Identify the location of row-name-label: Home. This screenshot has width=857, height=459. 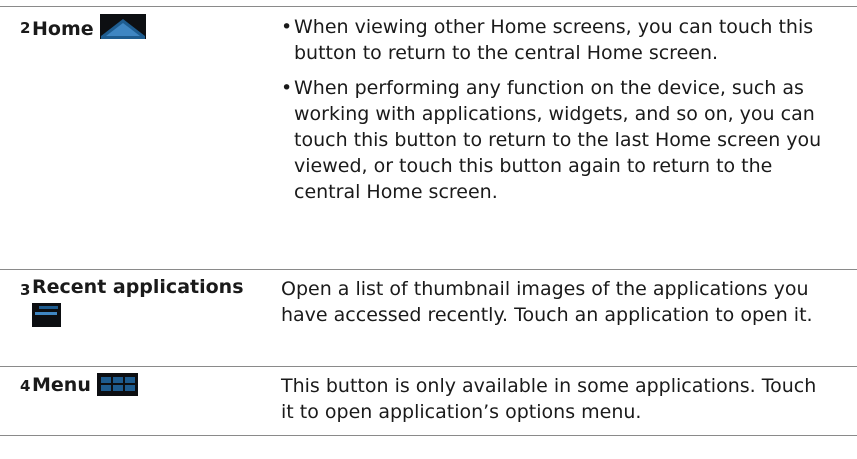
(63, 29).